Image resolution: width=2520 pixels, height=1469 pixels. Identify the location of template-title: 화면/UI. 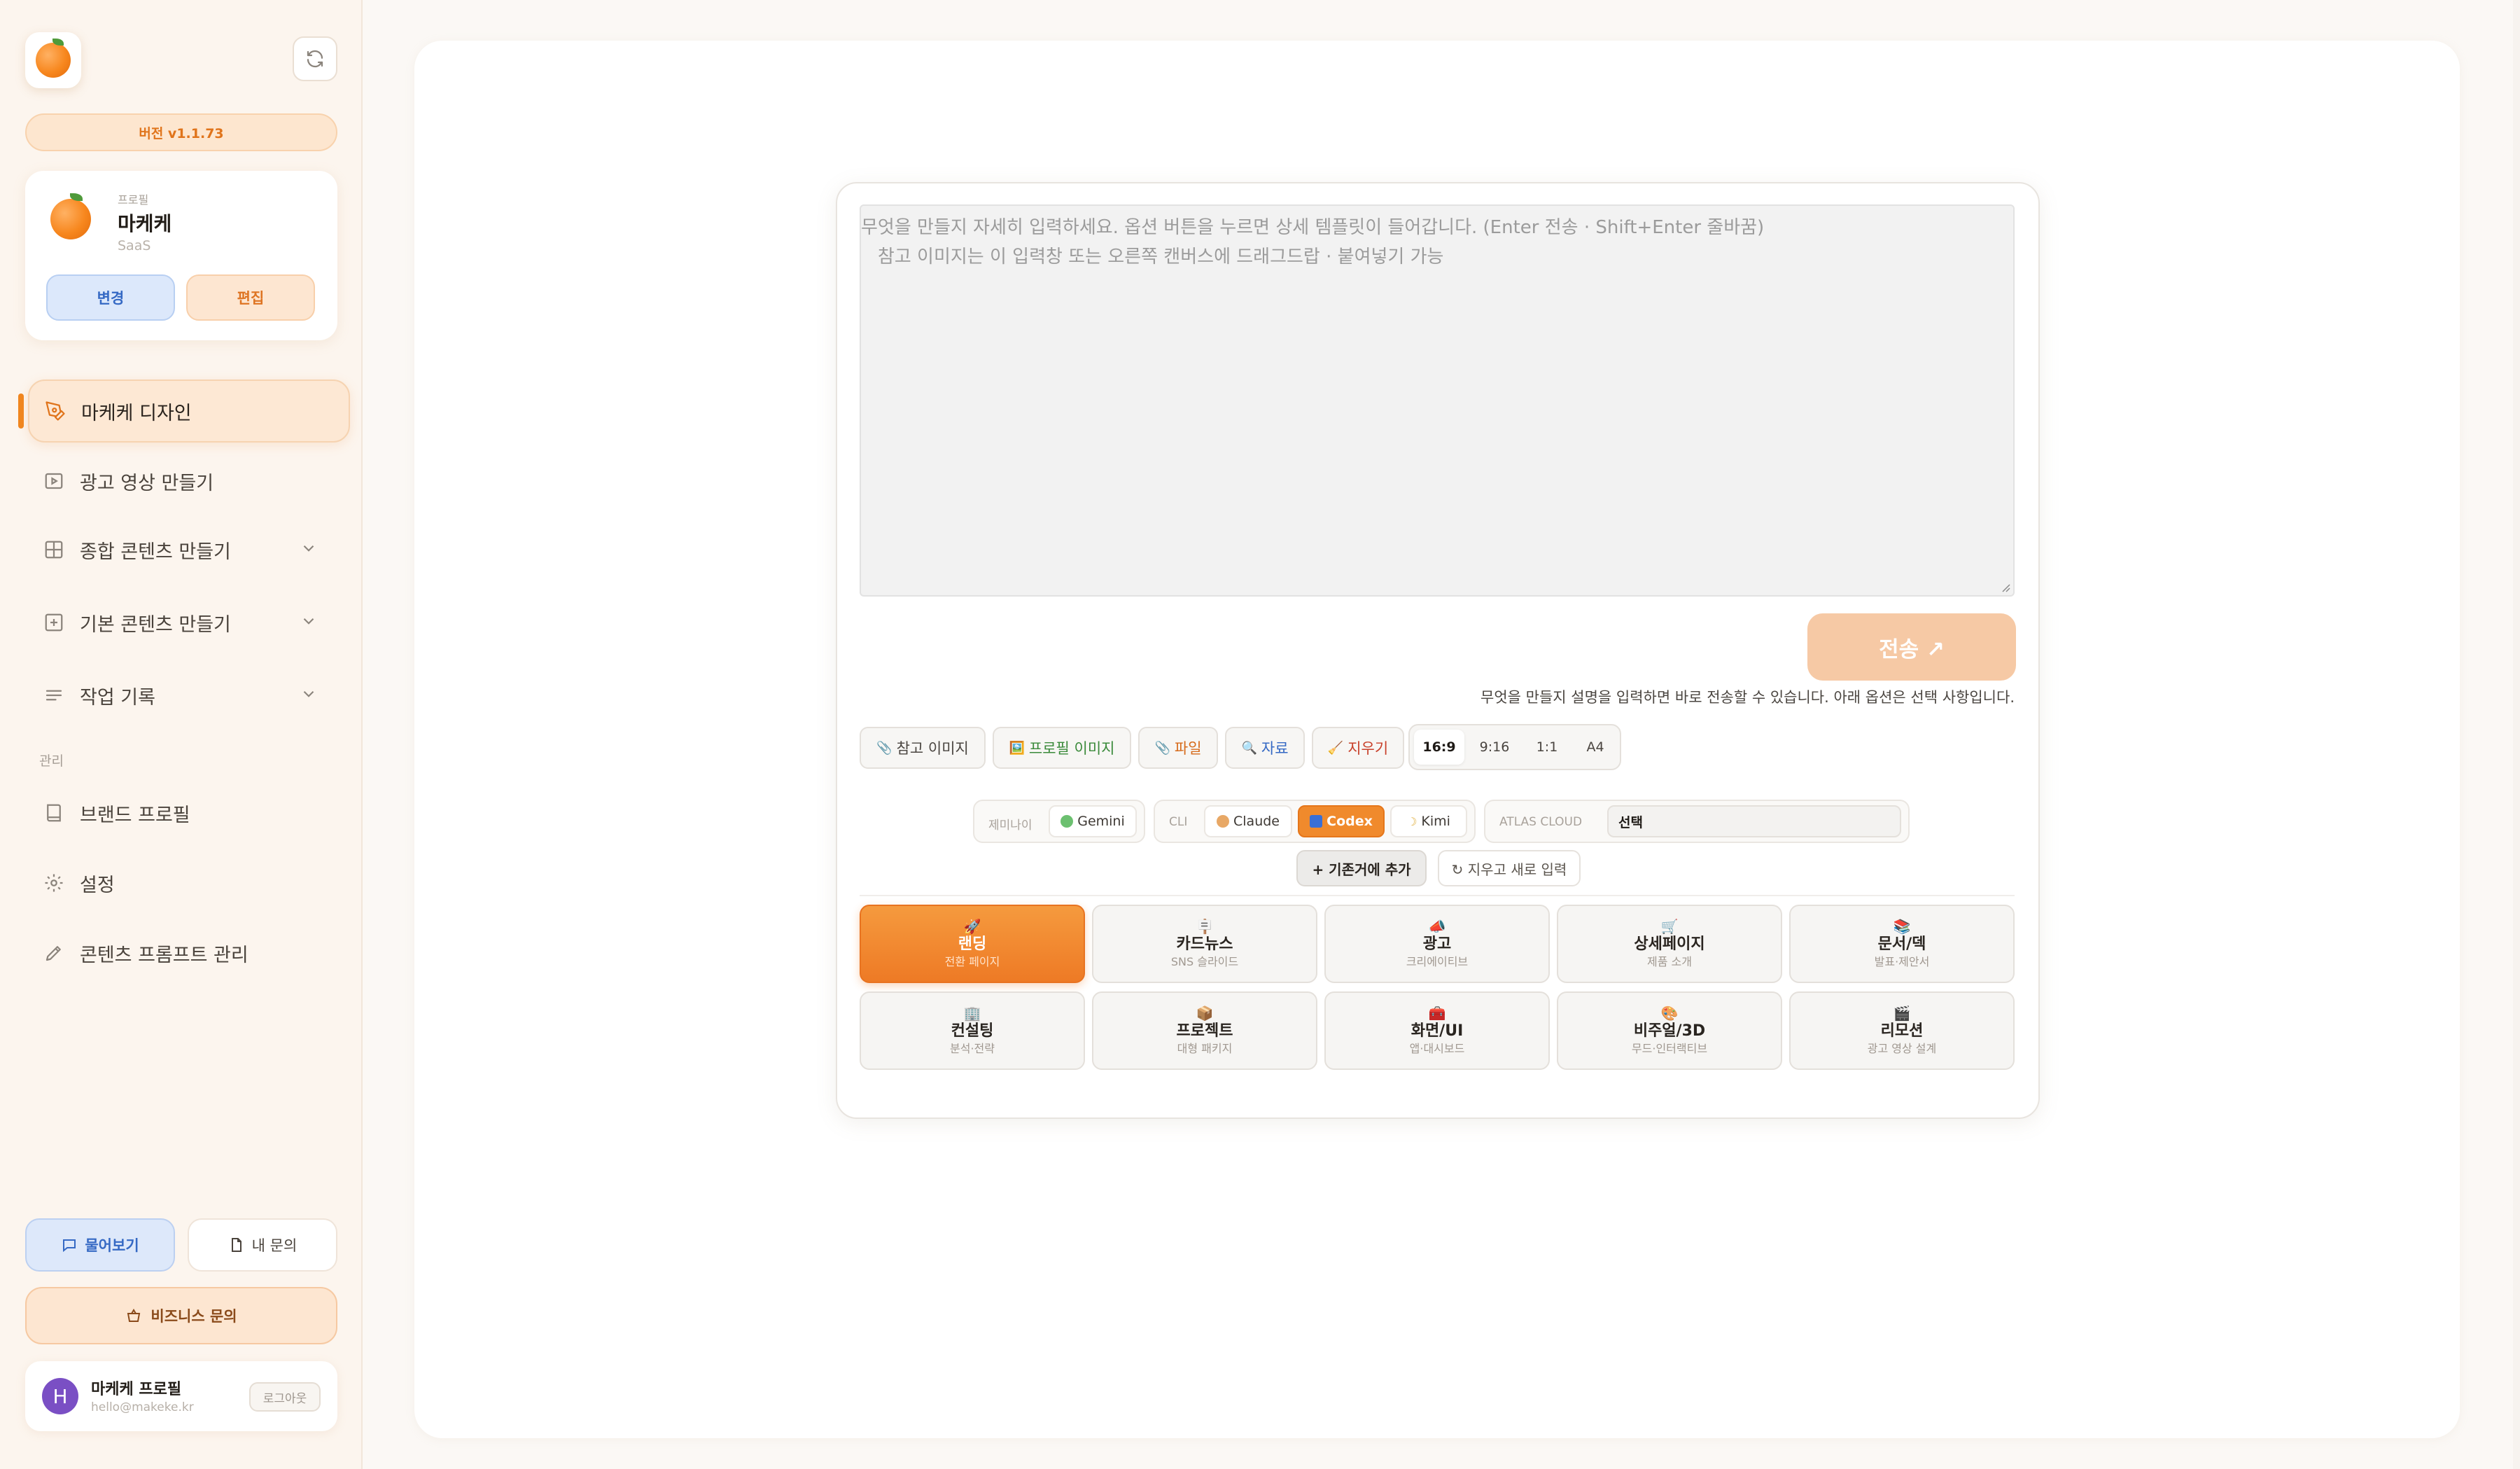
(1437, 1031).